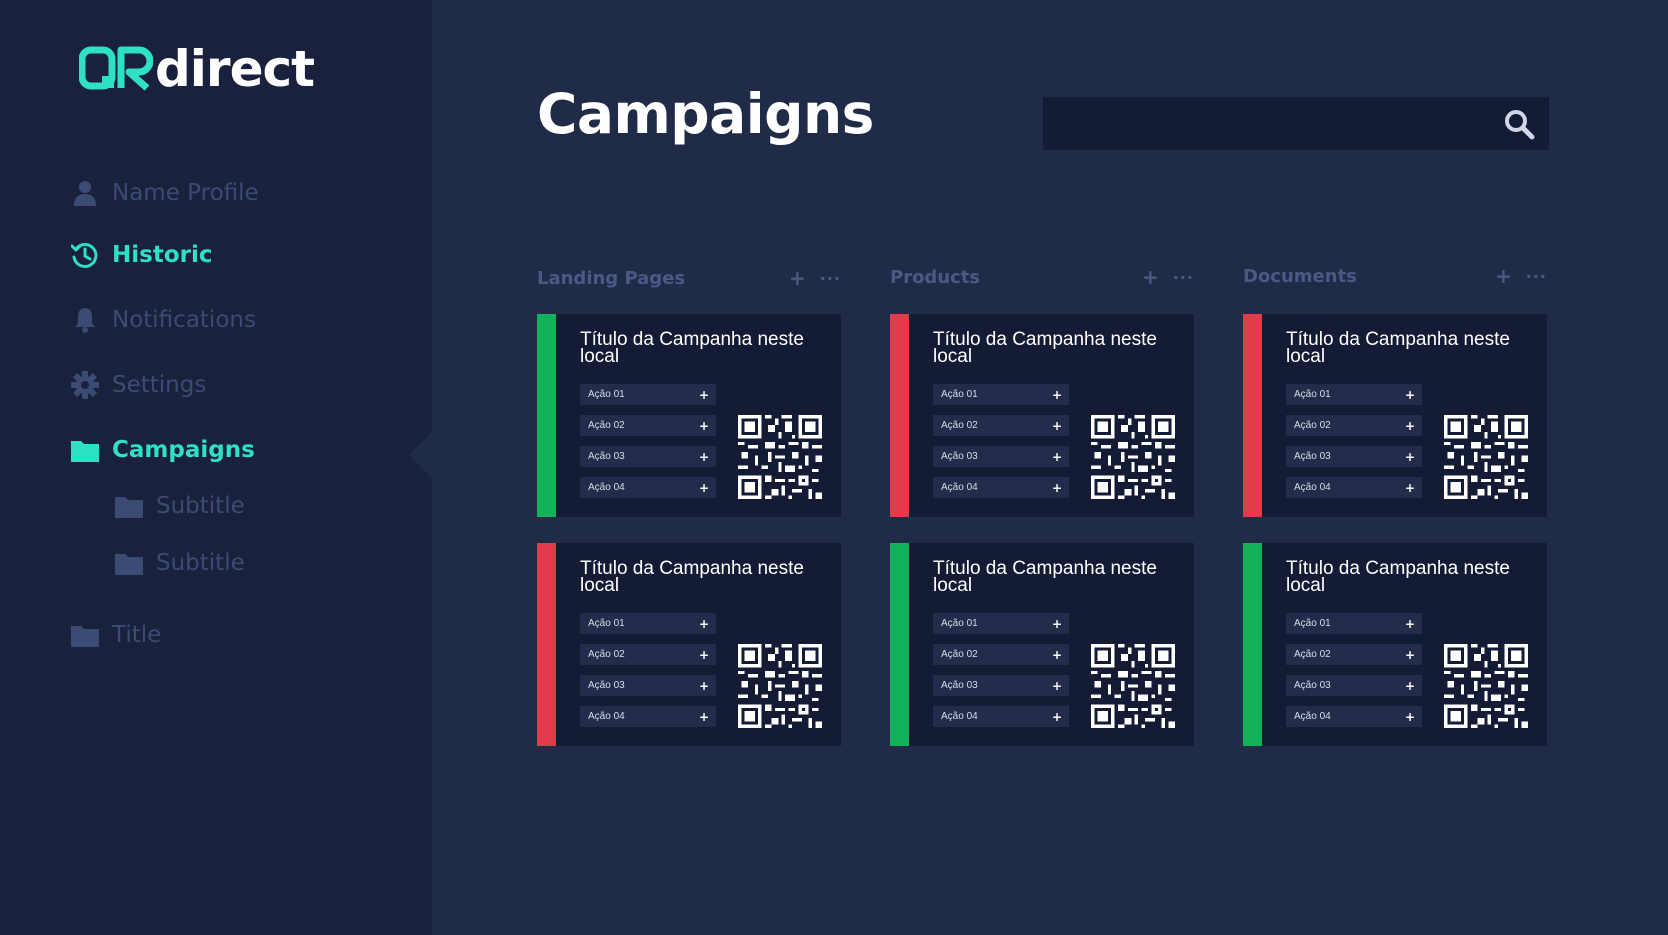 The width and height of the screenshot is (1668, 935). I want to click on sidebar-item-label: Notifications, so click(184, 320).